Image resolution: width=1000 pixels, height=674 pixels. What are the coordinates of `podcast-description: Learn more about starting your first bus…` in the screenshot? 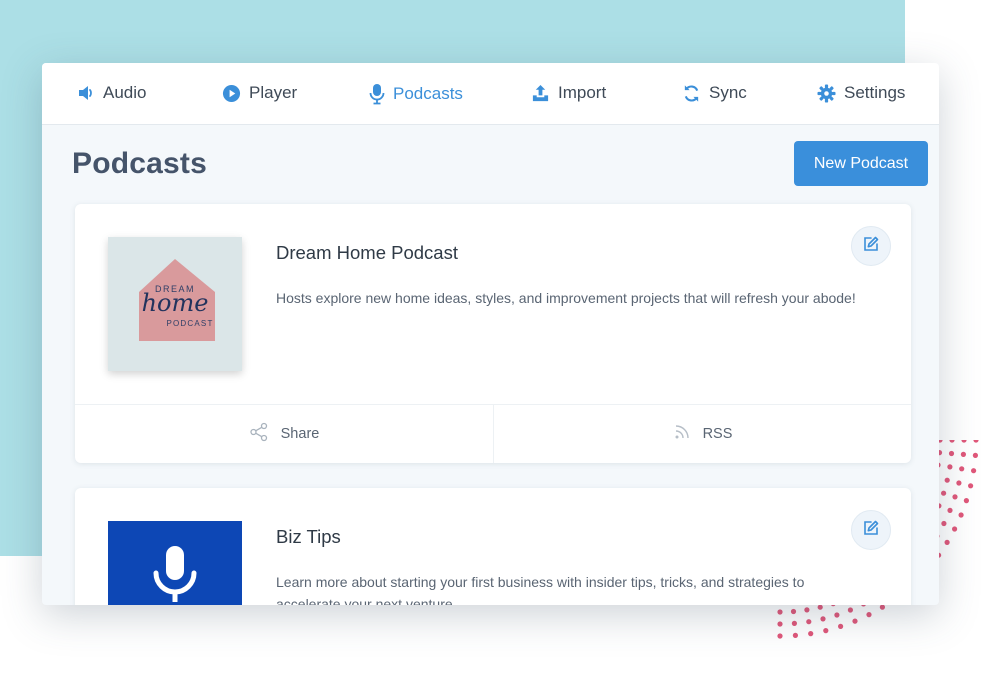 It's located at (540, 589).